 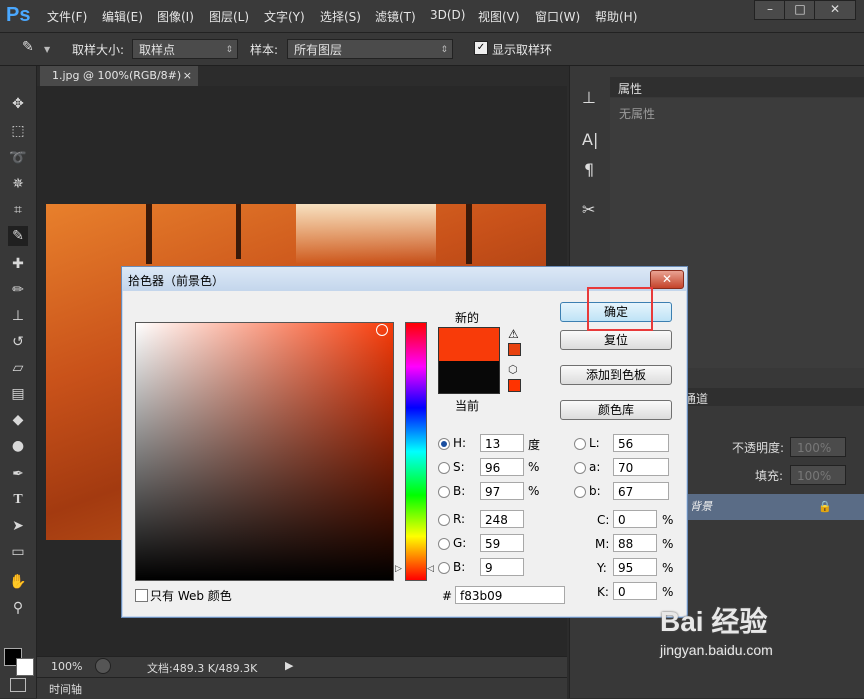 I want to click on zoom-tool-icon: ⚲, so click(x=18, y=608).